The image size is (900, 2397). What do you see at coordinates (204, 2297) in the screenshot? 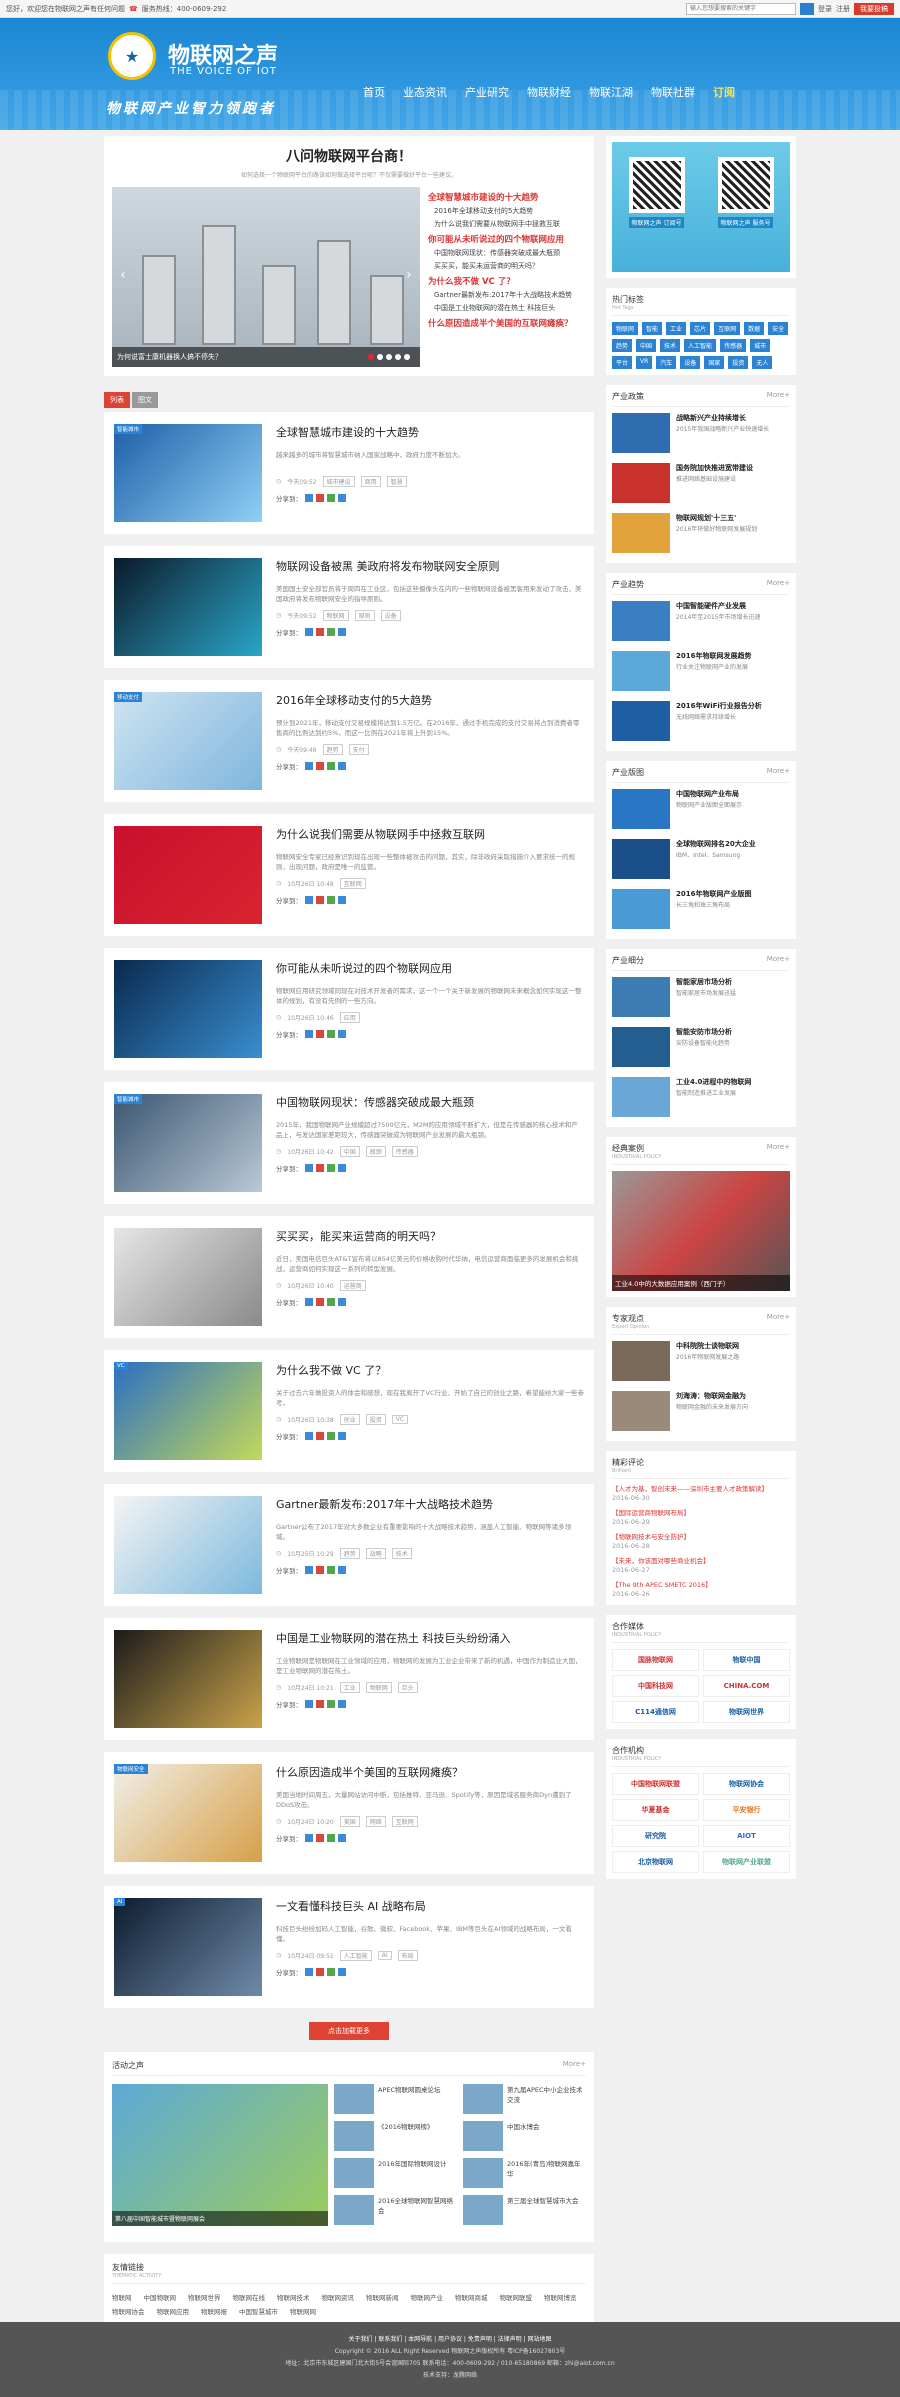
I see `friend-link: 物联网世界` at bounding box center [204, 2297].